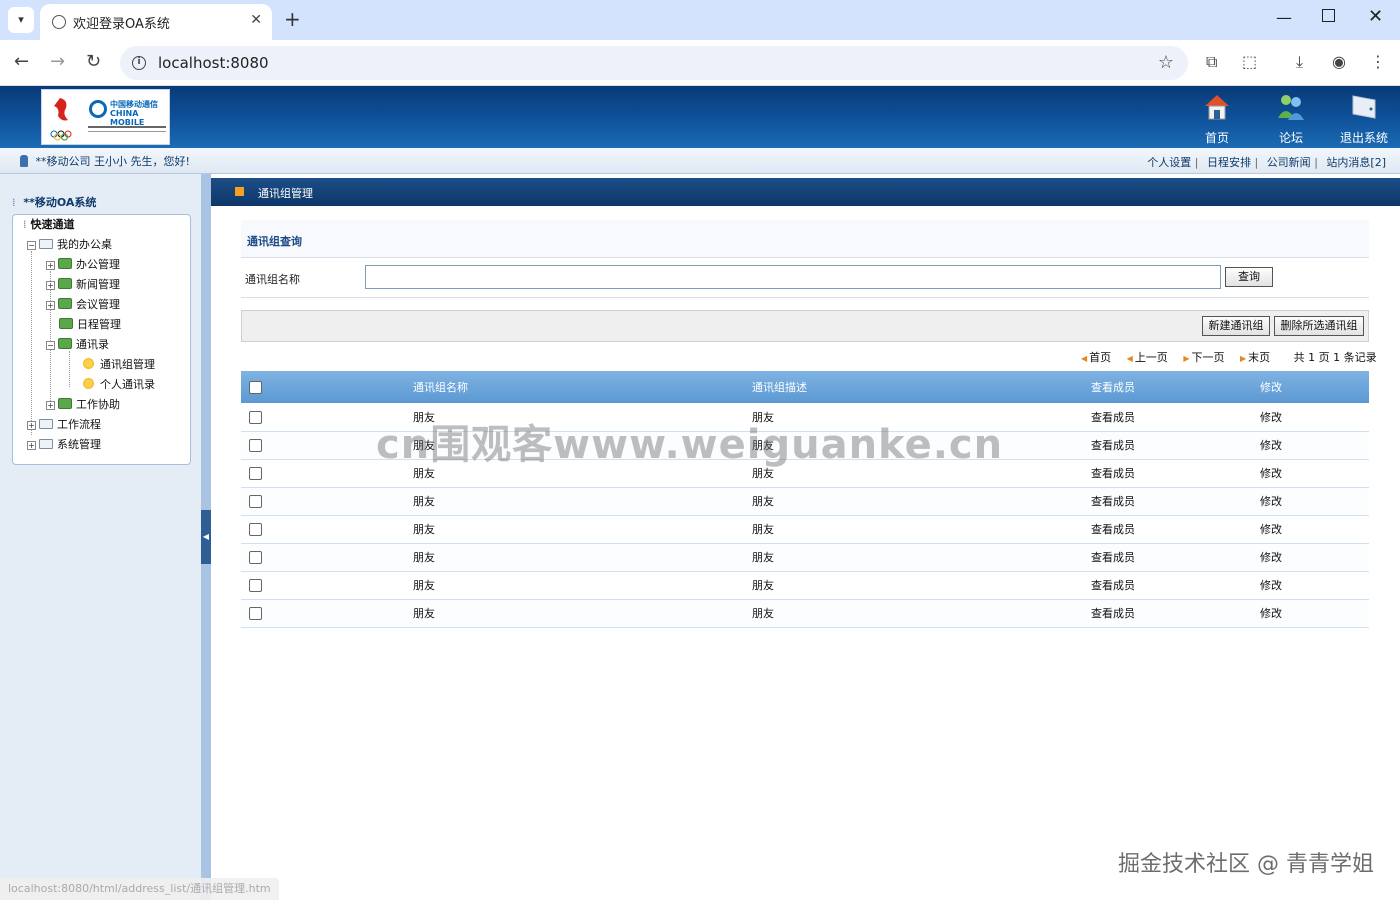 The width and height of the screenshot is (1400, 900). I want to click on site-info-icon: i, so click(139, 63).